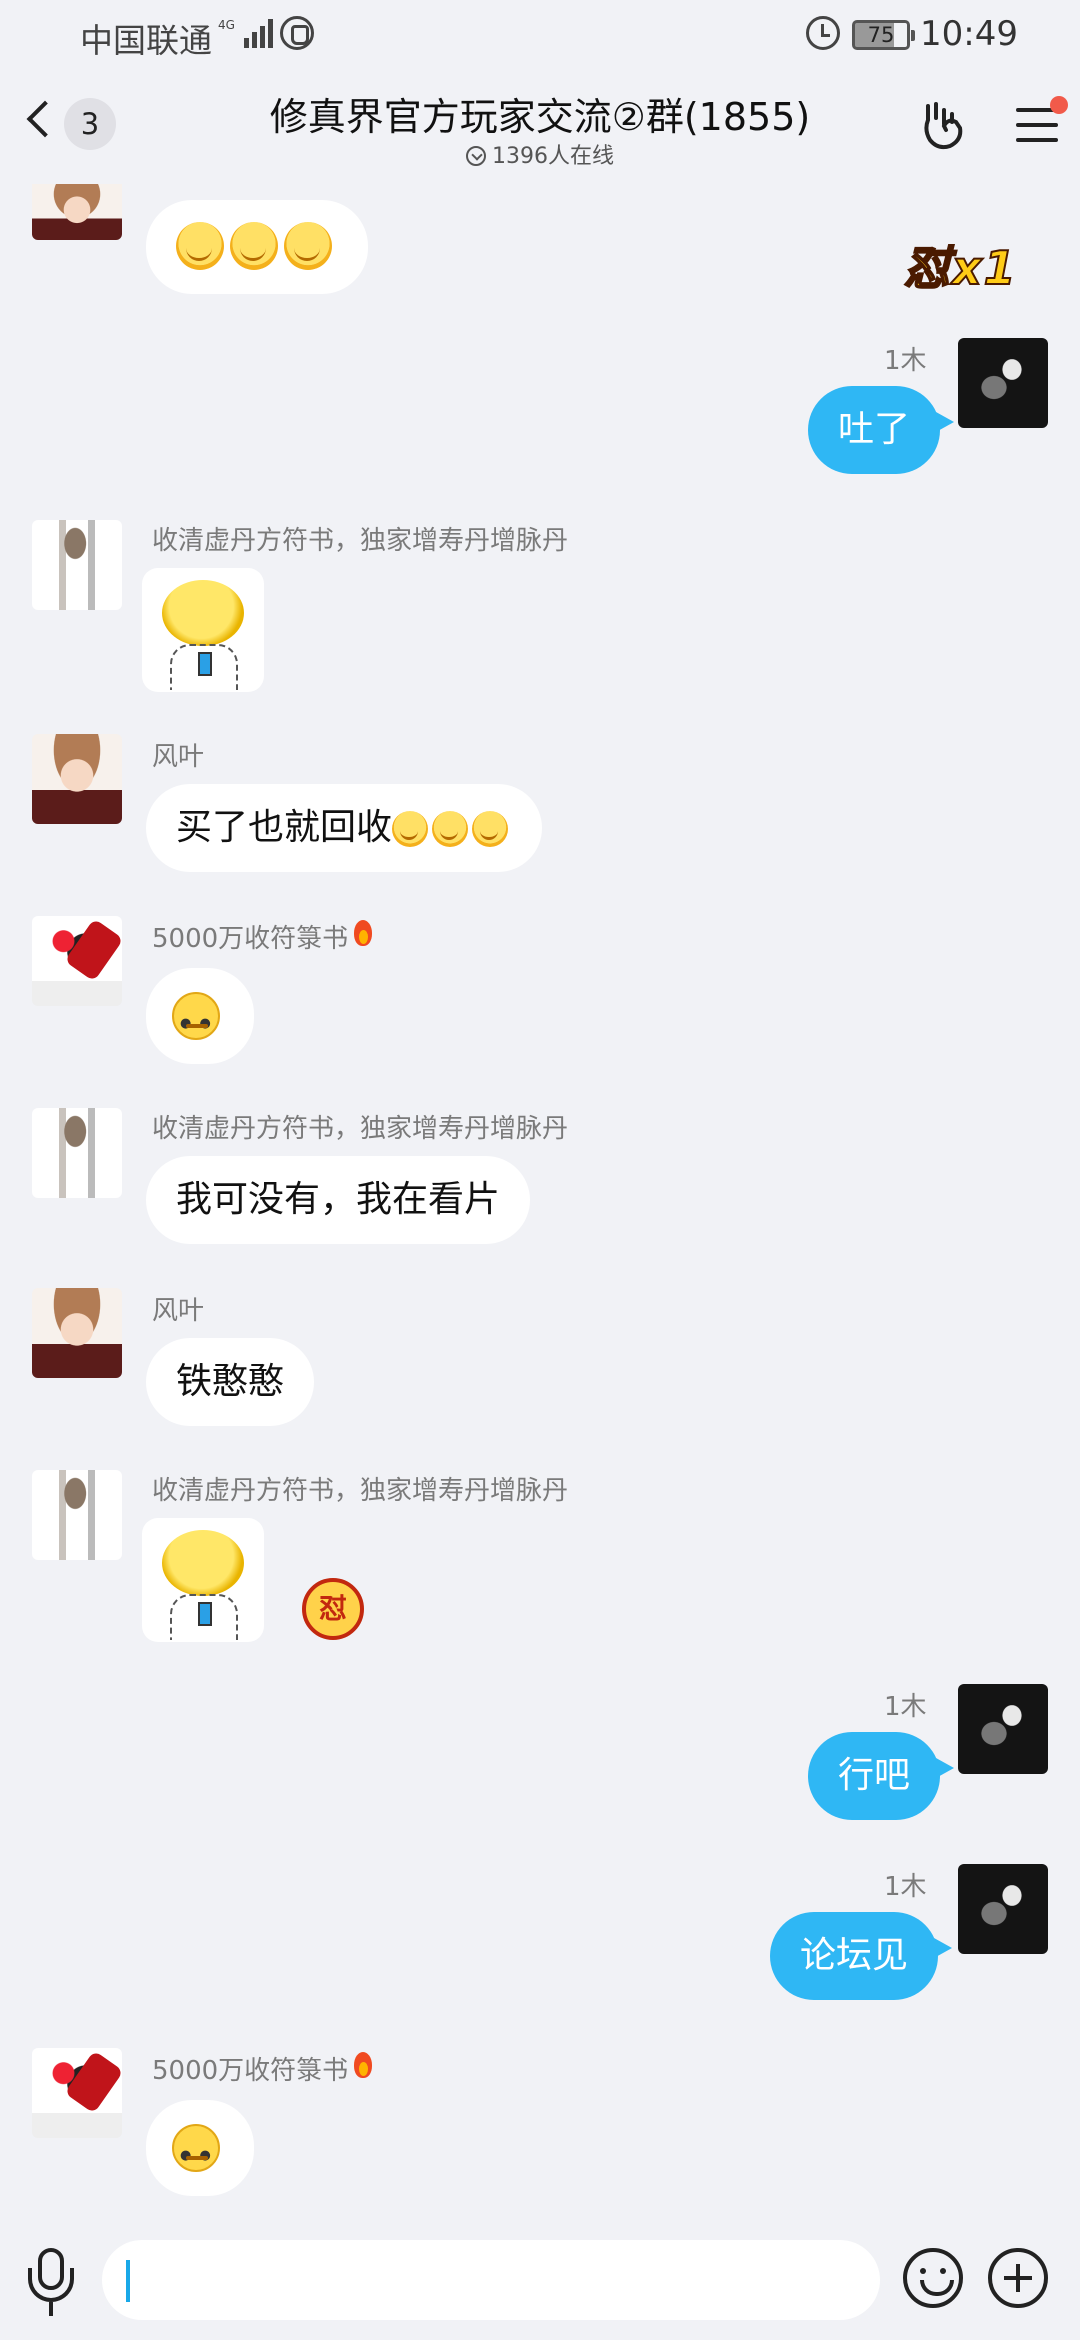 The image size is (1080, 2340). I want to click on online-count-label: 1396人在线, so click(553, 156).